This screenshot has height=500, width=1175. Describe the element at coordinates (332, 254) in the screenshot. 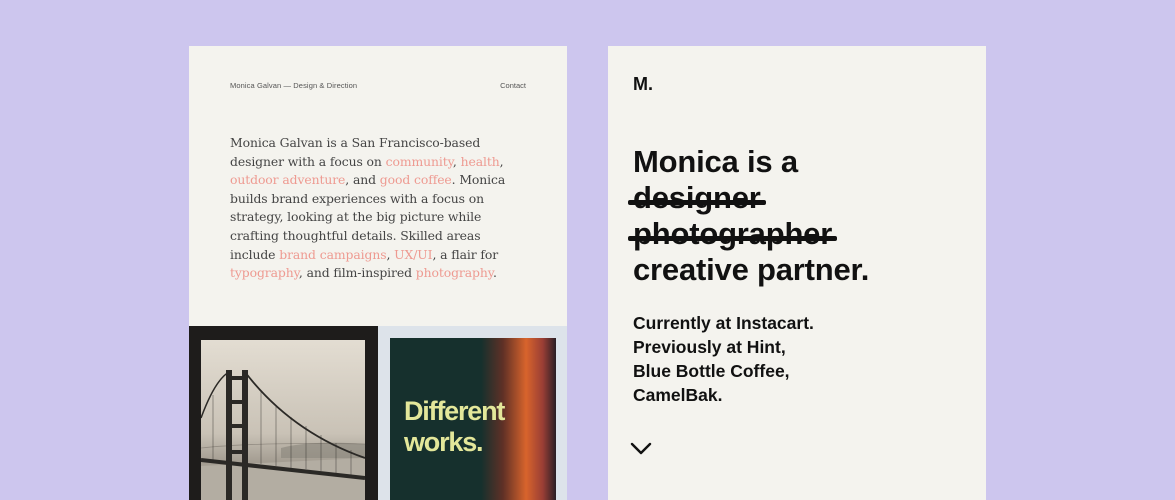

I see `link-brand-campaigns: brand campaigns` at that location.